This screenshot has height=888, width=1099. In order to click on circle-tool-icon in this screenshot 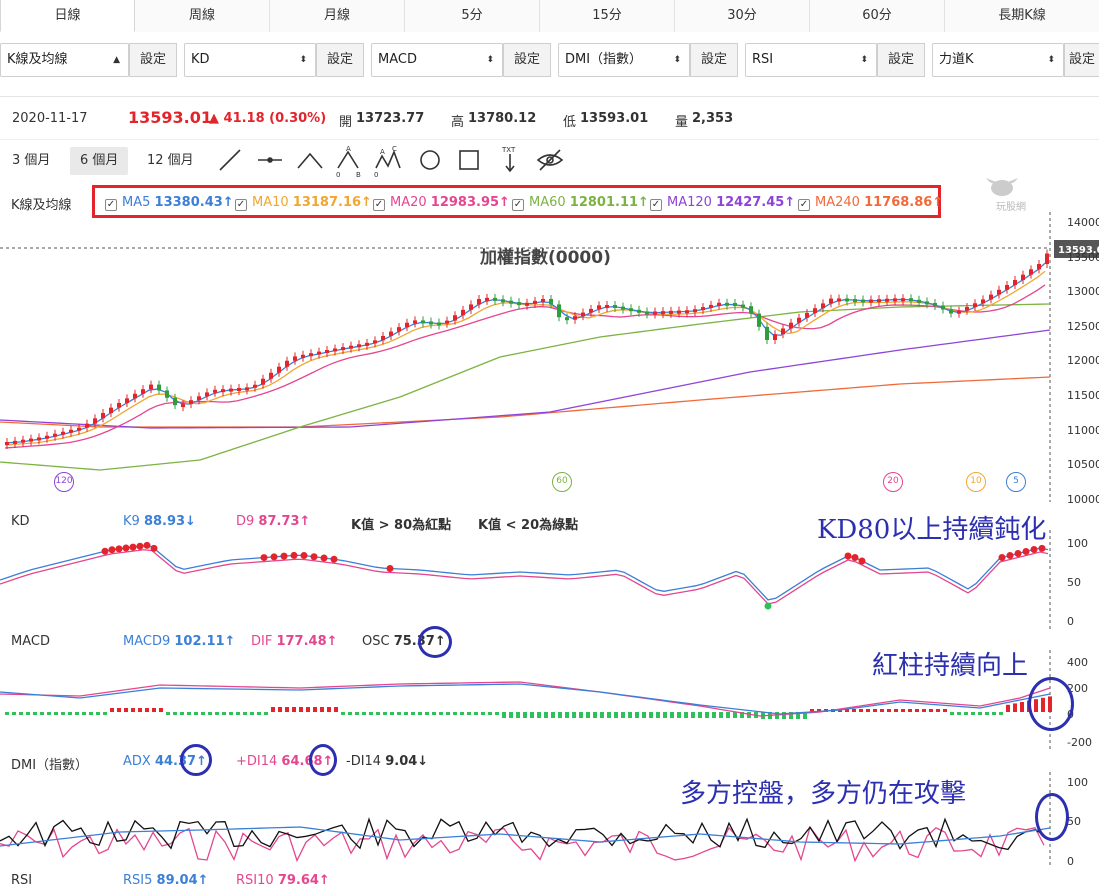, I will do `click(430, 160)`.